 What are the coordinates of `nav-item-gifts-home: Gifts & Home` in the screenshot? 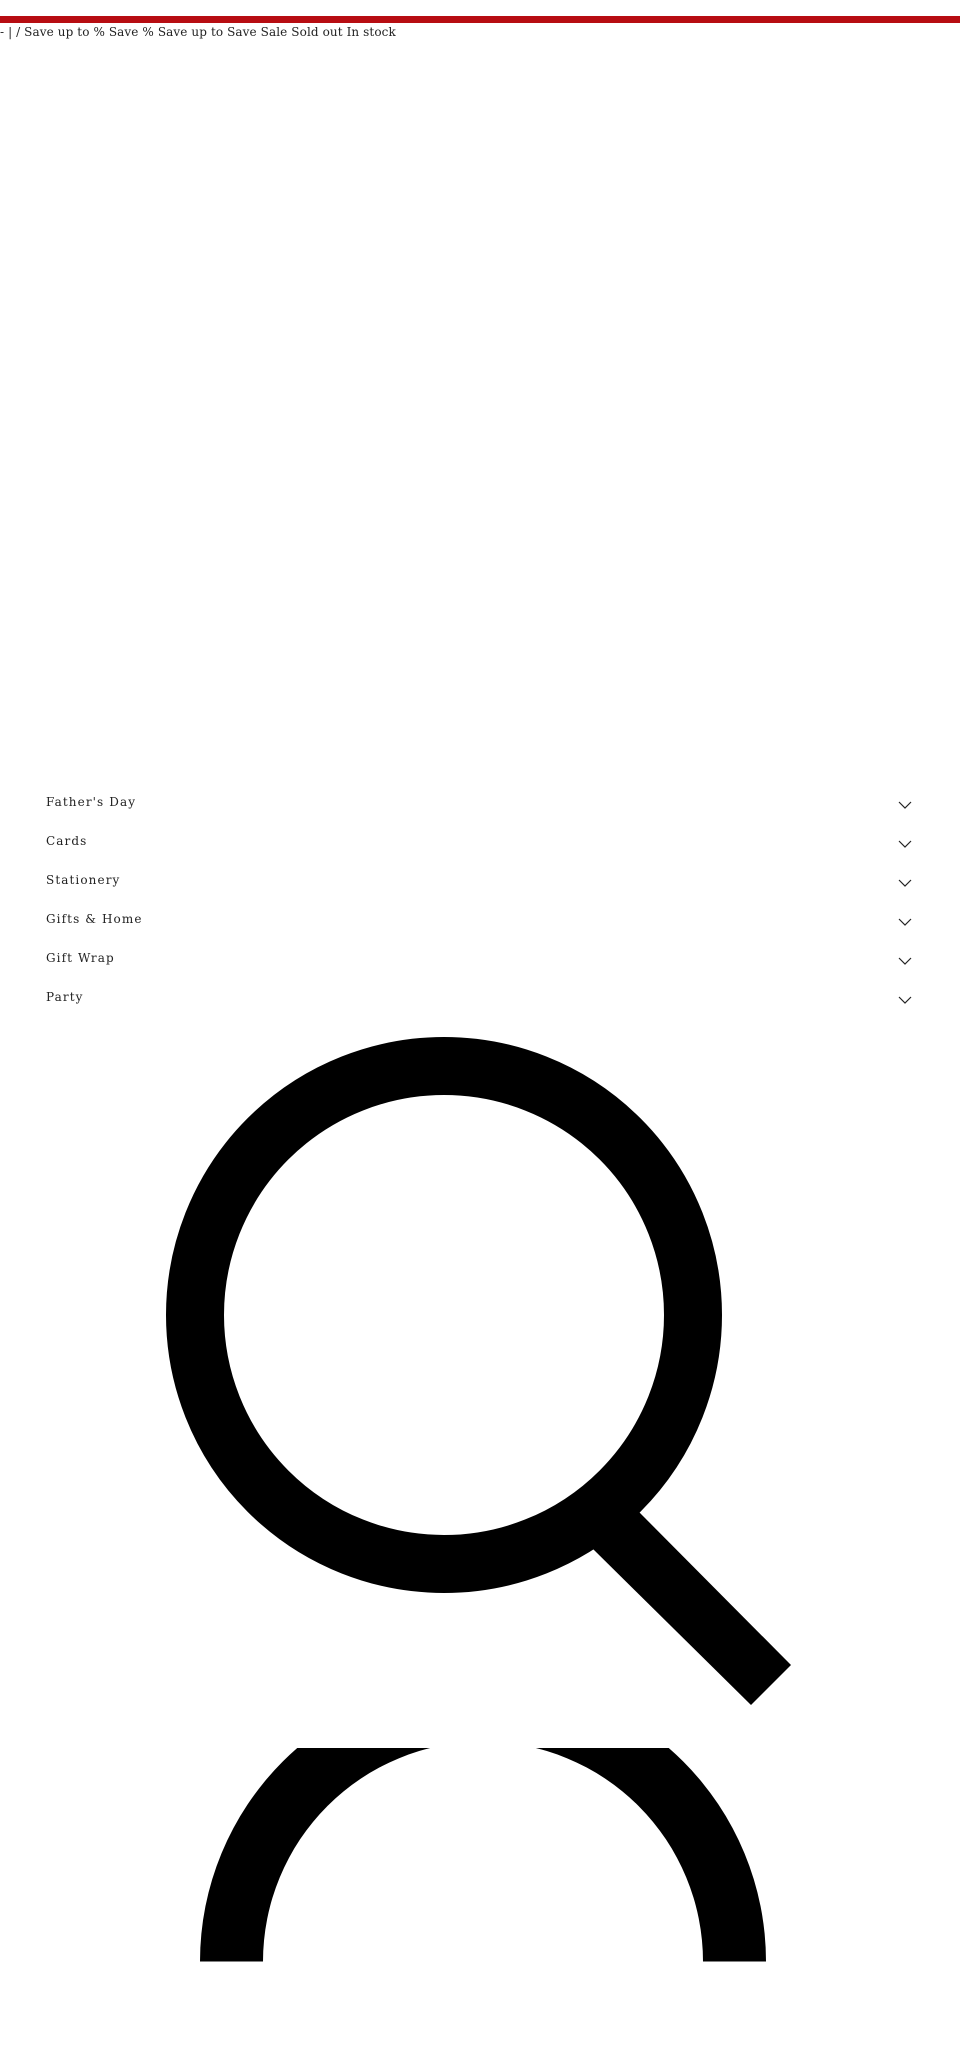 It's located at (480, 924).